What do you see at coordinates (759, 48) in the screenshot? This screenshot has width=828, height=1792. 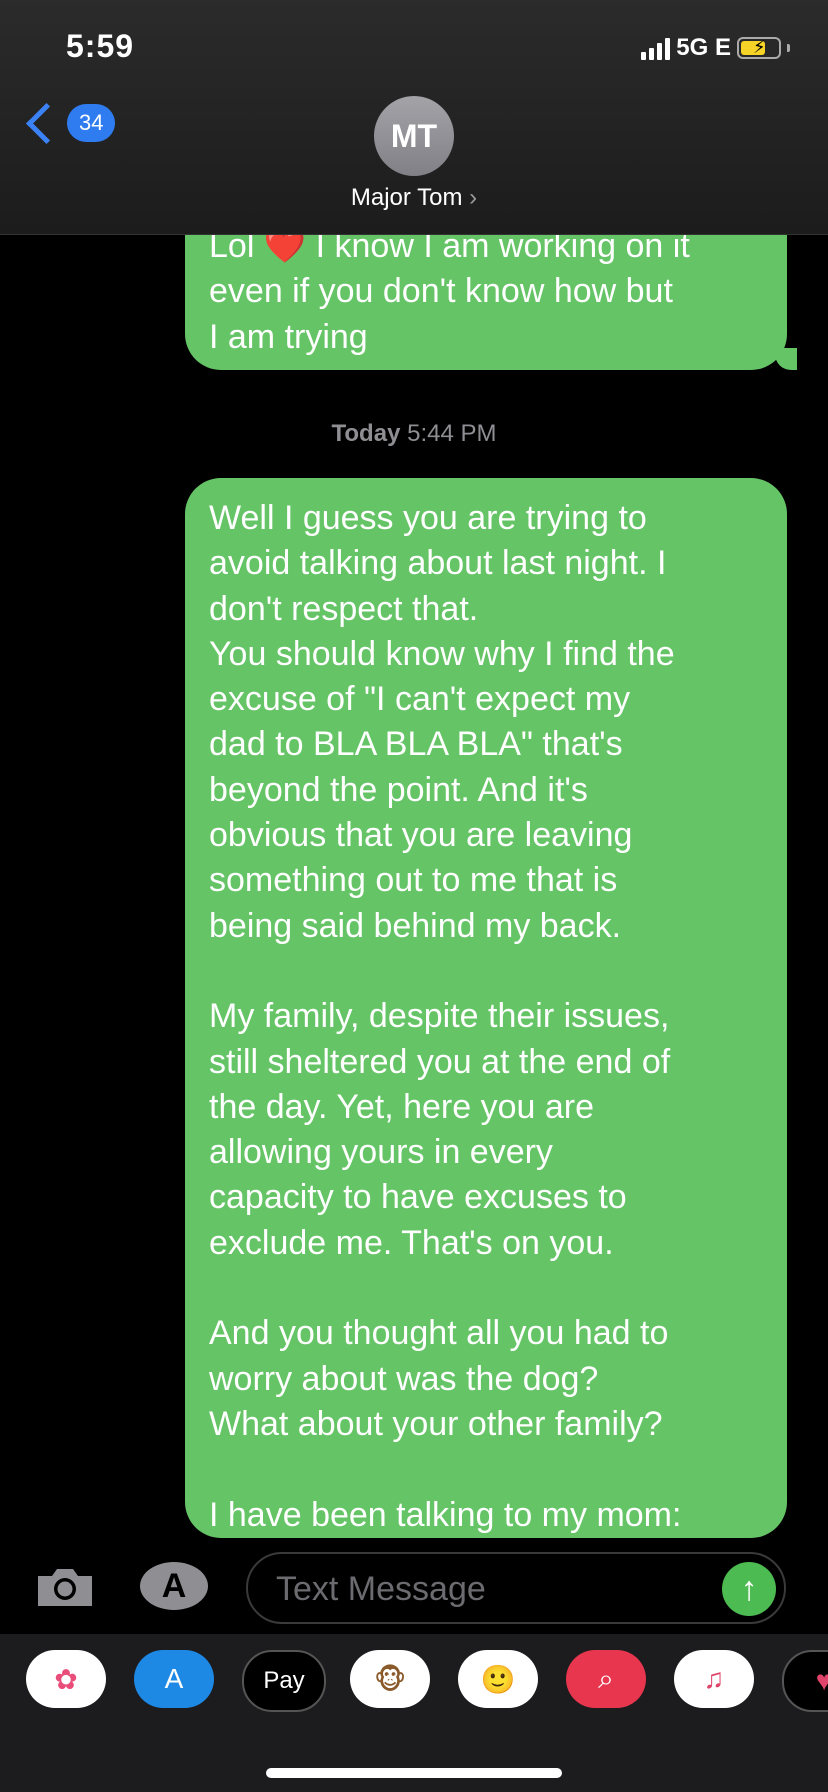 I see `battery-icon: ⚡` at bounding box center [759, 48].